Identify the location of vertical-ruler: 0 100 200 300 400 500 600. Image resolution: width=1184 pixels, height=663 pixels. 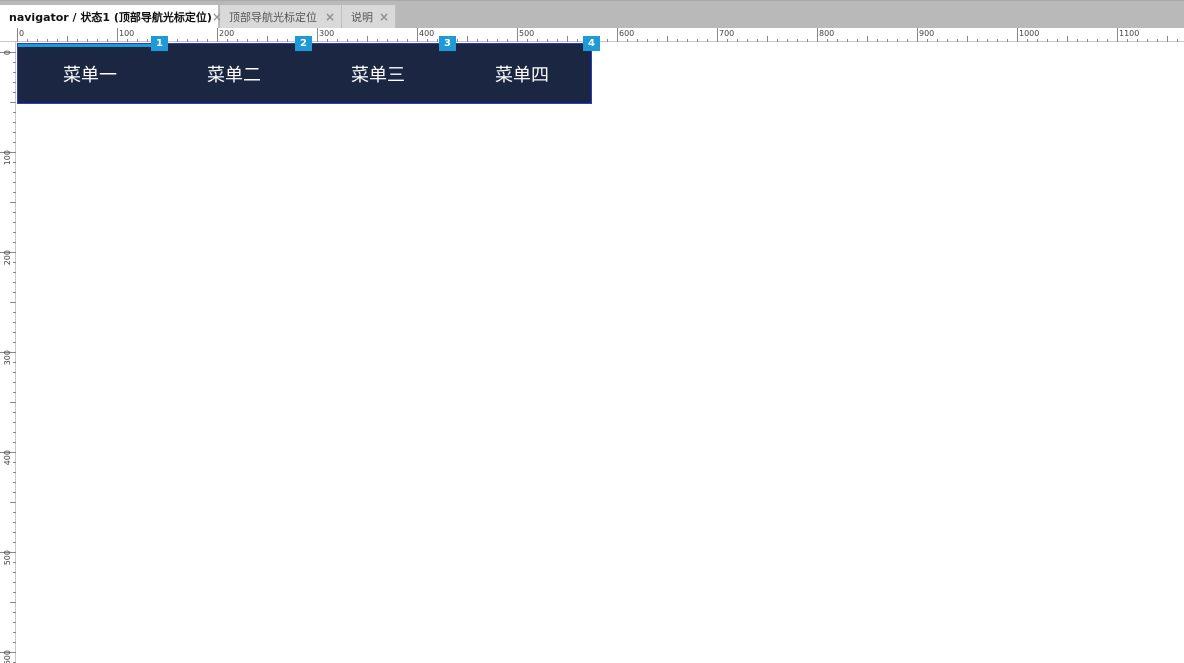
(8, 352).